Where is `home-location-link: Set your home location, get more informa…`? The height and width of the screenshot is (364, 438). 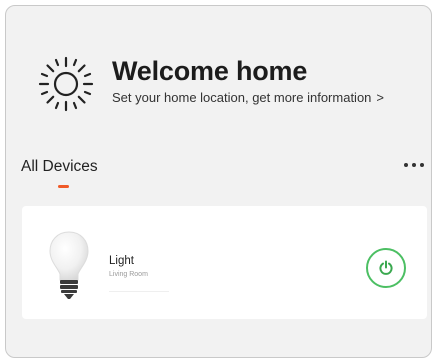
home-location-link: Set your home location, get more informa… is located at coordinates (248, 97).